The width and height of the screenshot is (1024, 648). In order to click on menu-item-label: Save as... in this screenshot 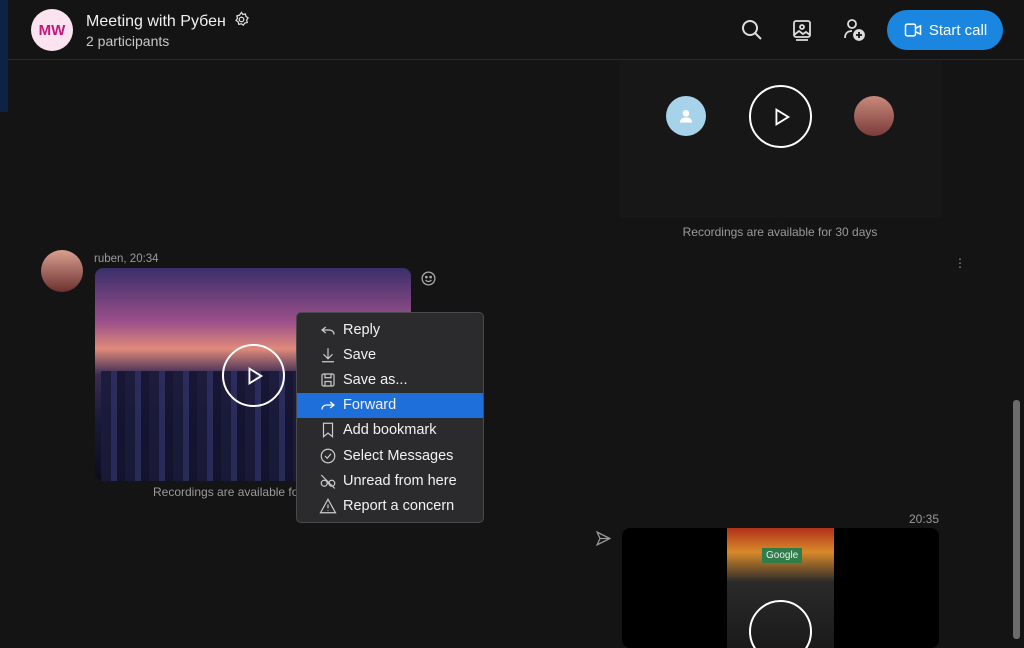, I will do `click(375, 379)`.